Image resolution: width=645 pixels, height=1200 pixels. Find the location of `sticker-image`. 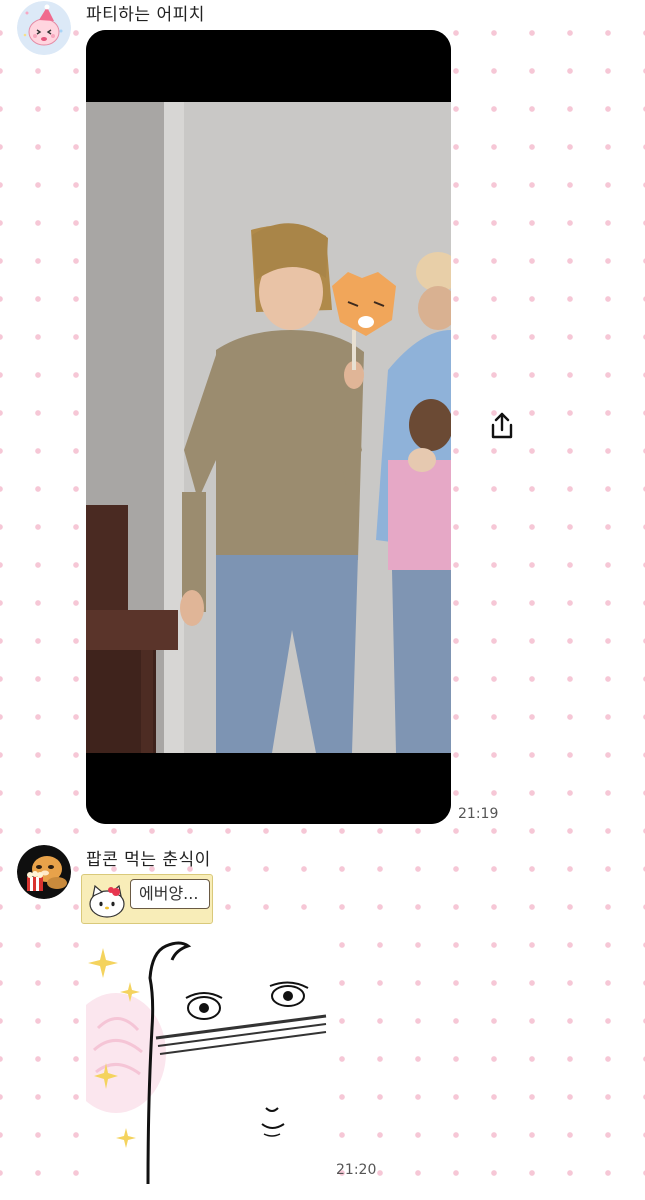

sticker-image is located at coordinates (208, 1061).